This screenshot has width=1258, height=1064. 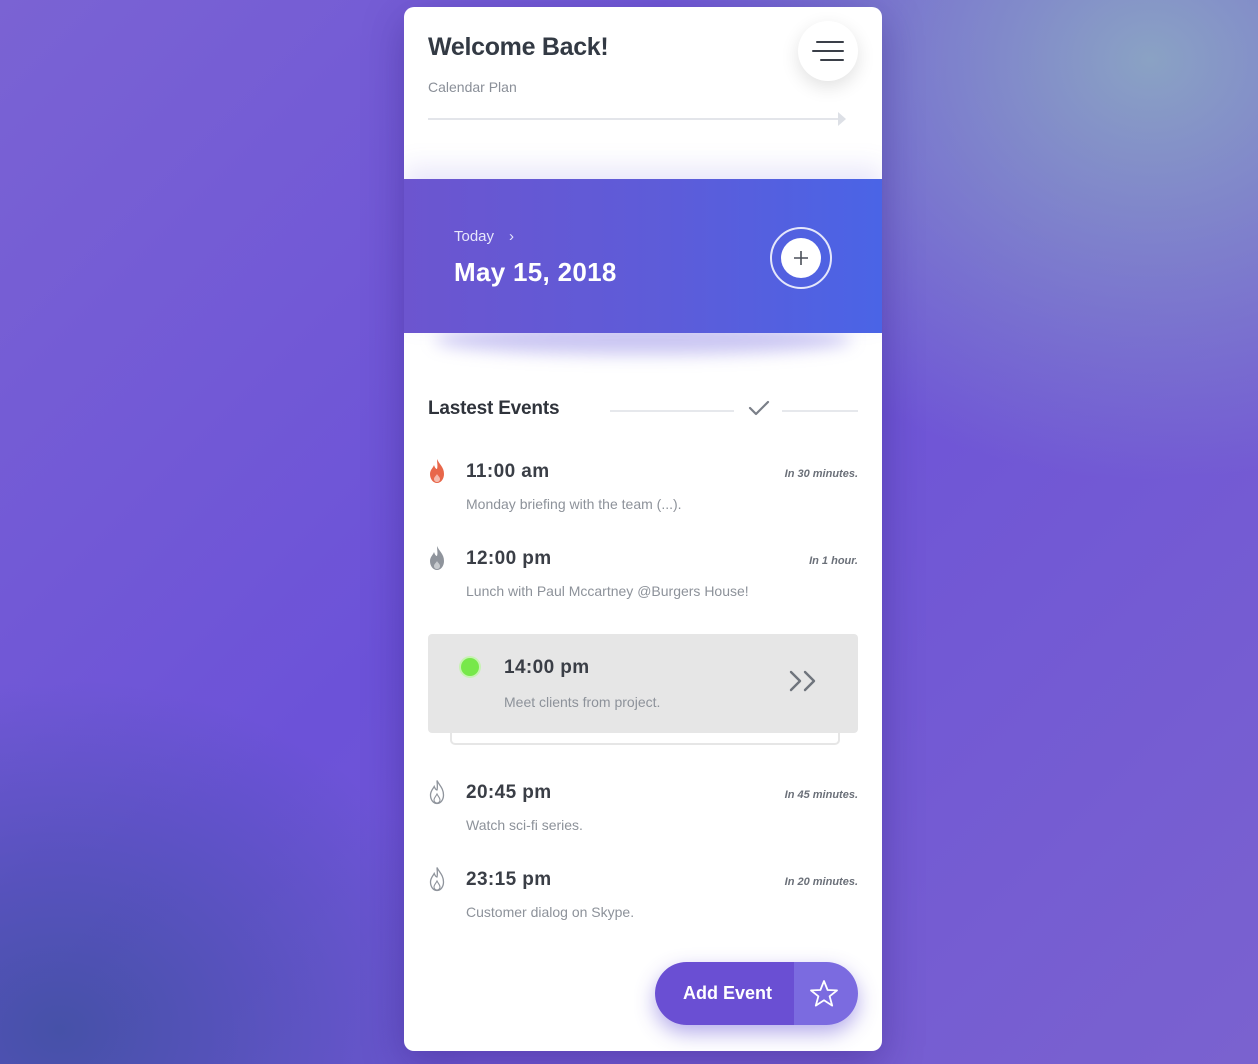 What do you see at coordinates (494, 408) in the screenshot?
I see `section-title: Lastest Events` at bounding box center [494, 408].